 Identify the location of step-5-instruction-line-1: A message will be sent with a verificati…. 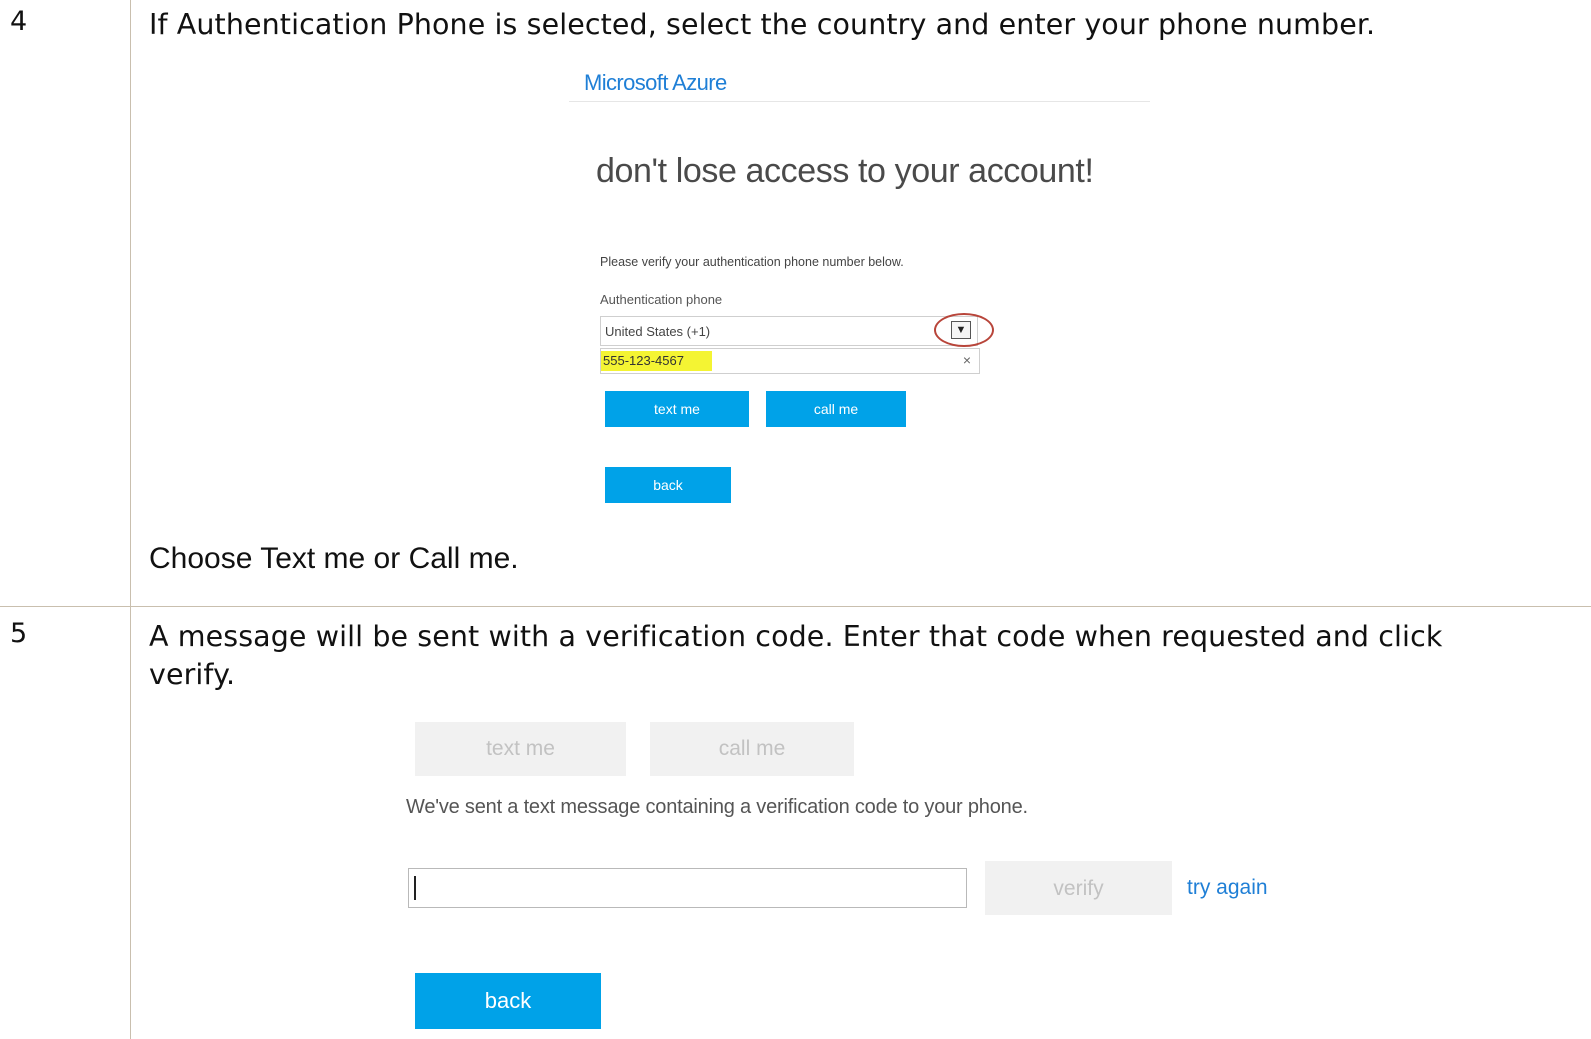
(796, 636).